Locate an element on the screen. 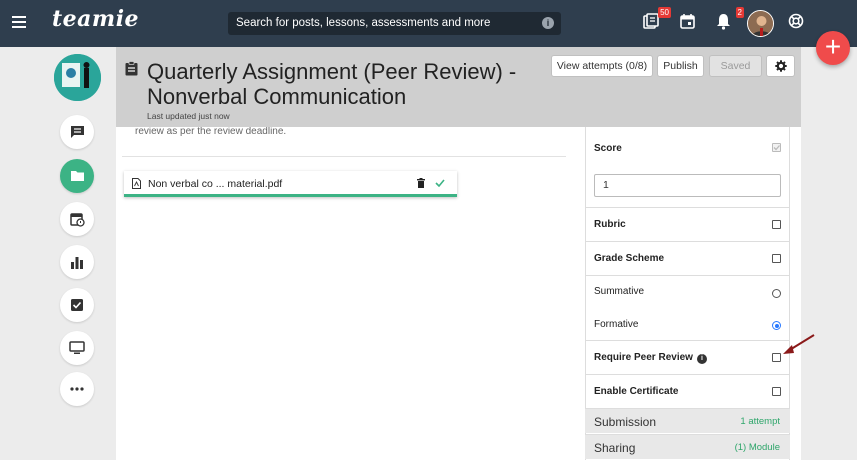 This screenshot has height=460, width=857. certificate-checkbox is located at coordinates (776, 391).